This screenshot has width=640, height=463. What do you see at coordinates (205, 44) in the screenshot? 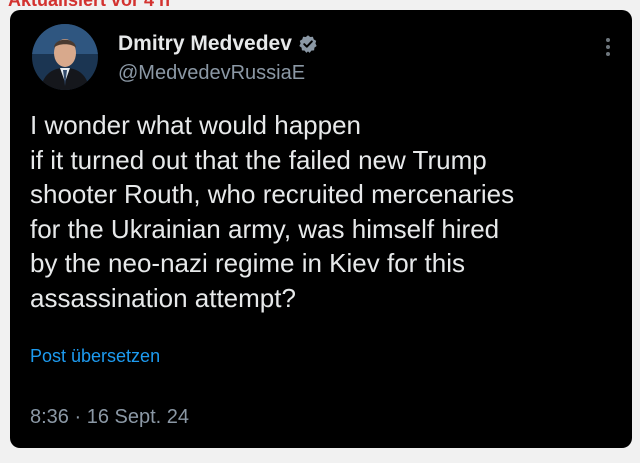
I see `author-name: Dmitry Medvedev` at bounding box center [205, 44].